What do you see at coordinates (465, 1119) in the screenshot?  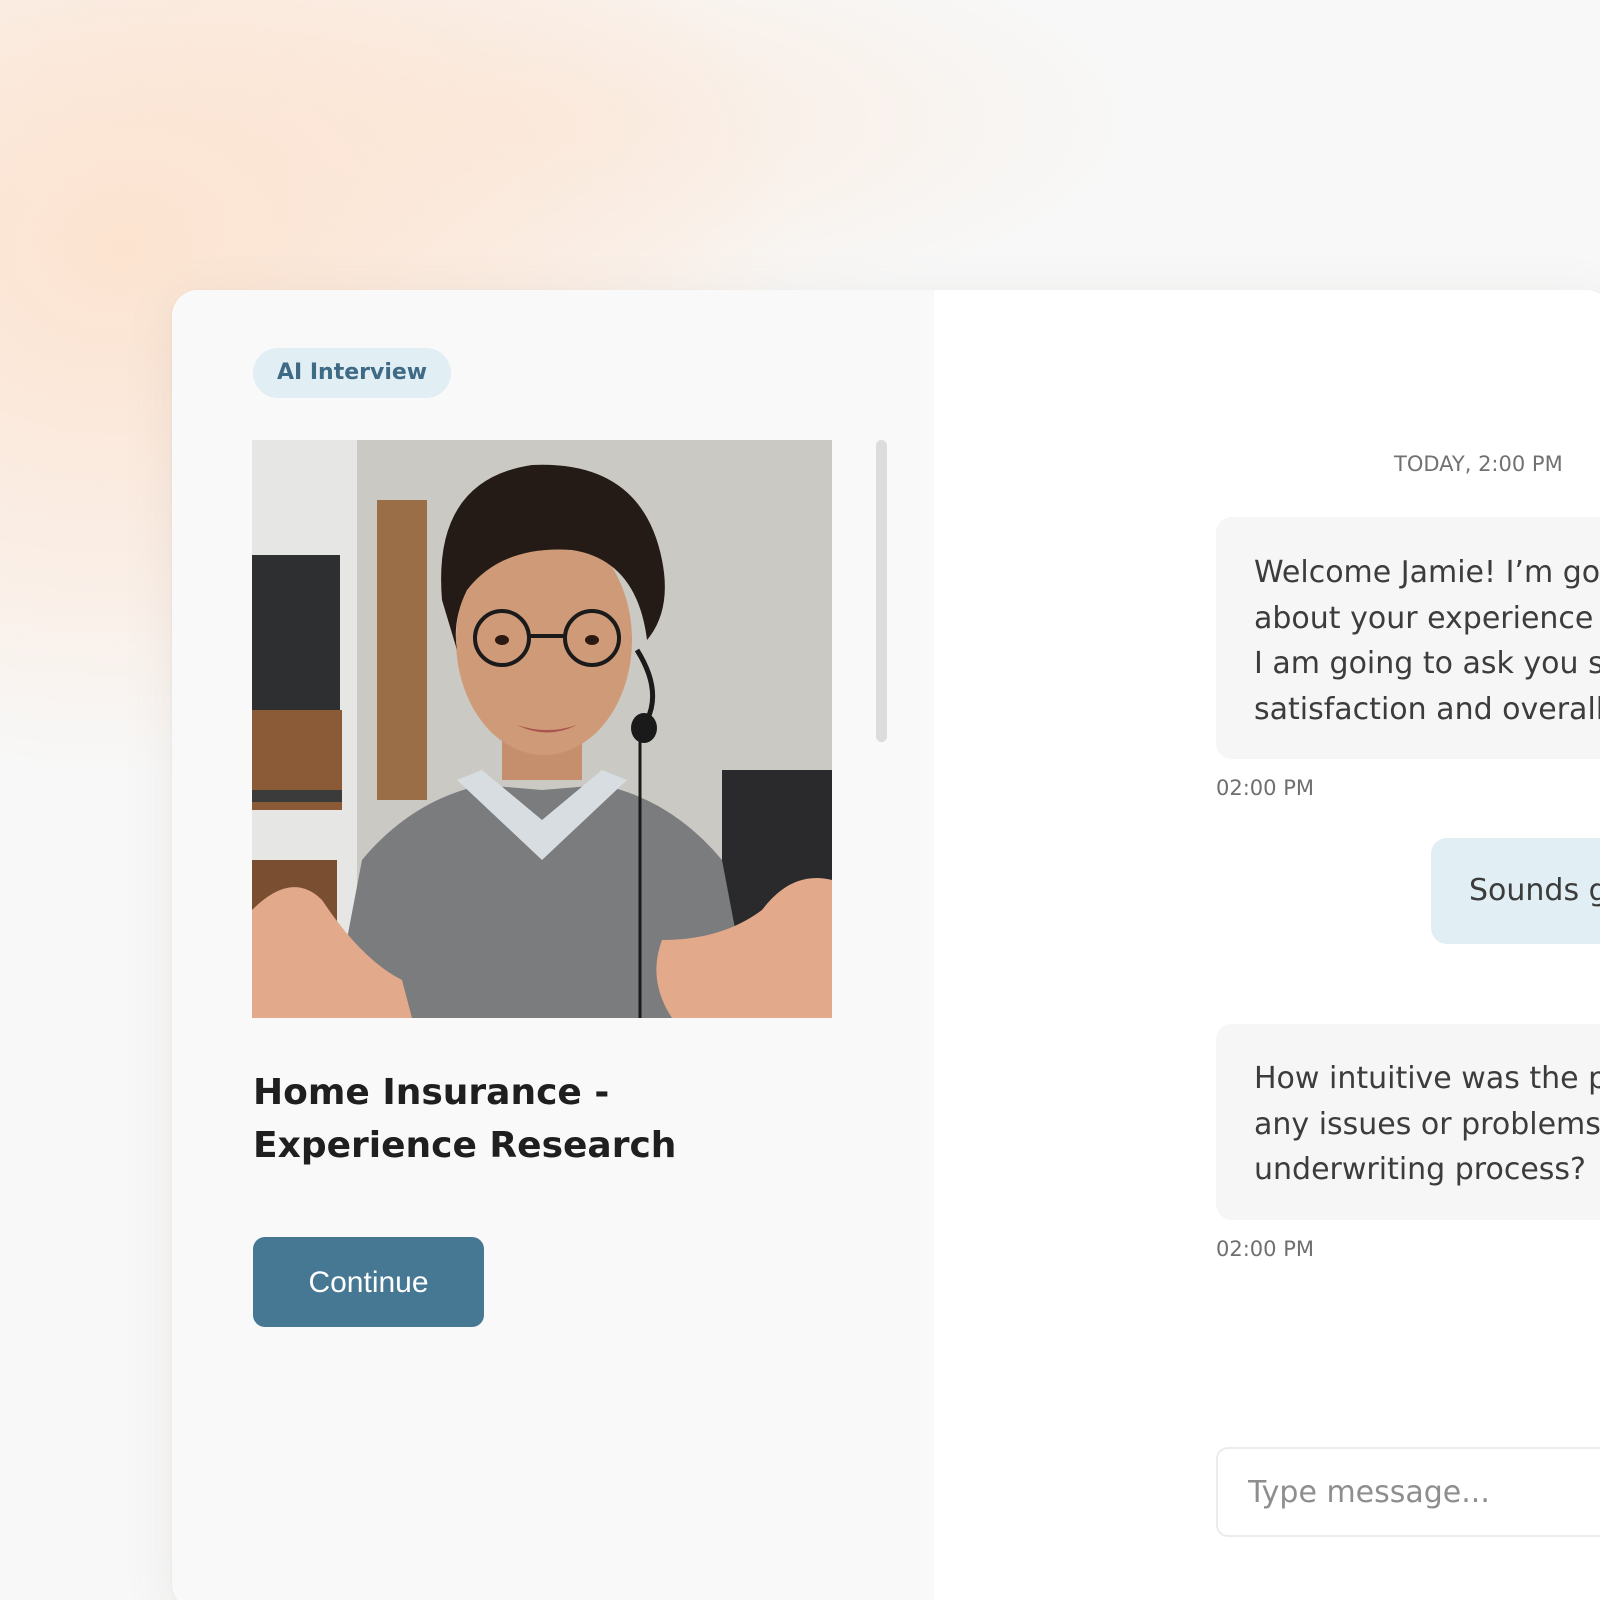 I see `interview-title: Home Insurance - Experience Research` at bounding box center [465, 1119].